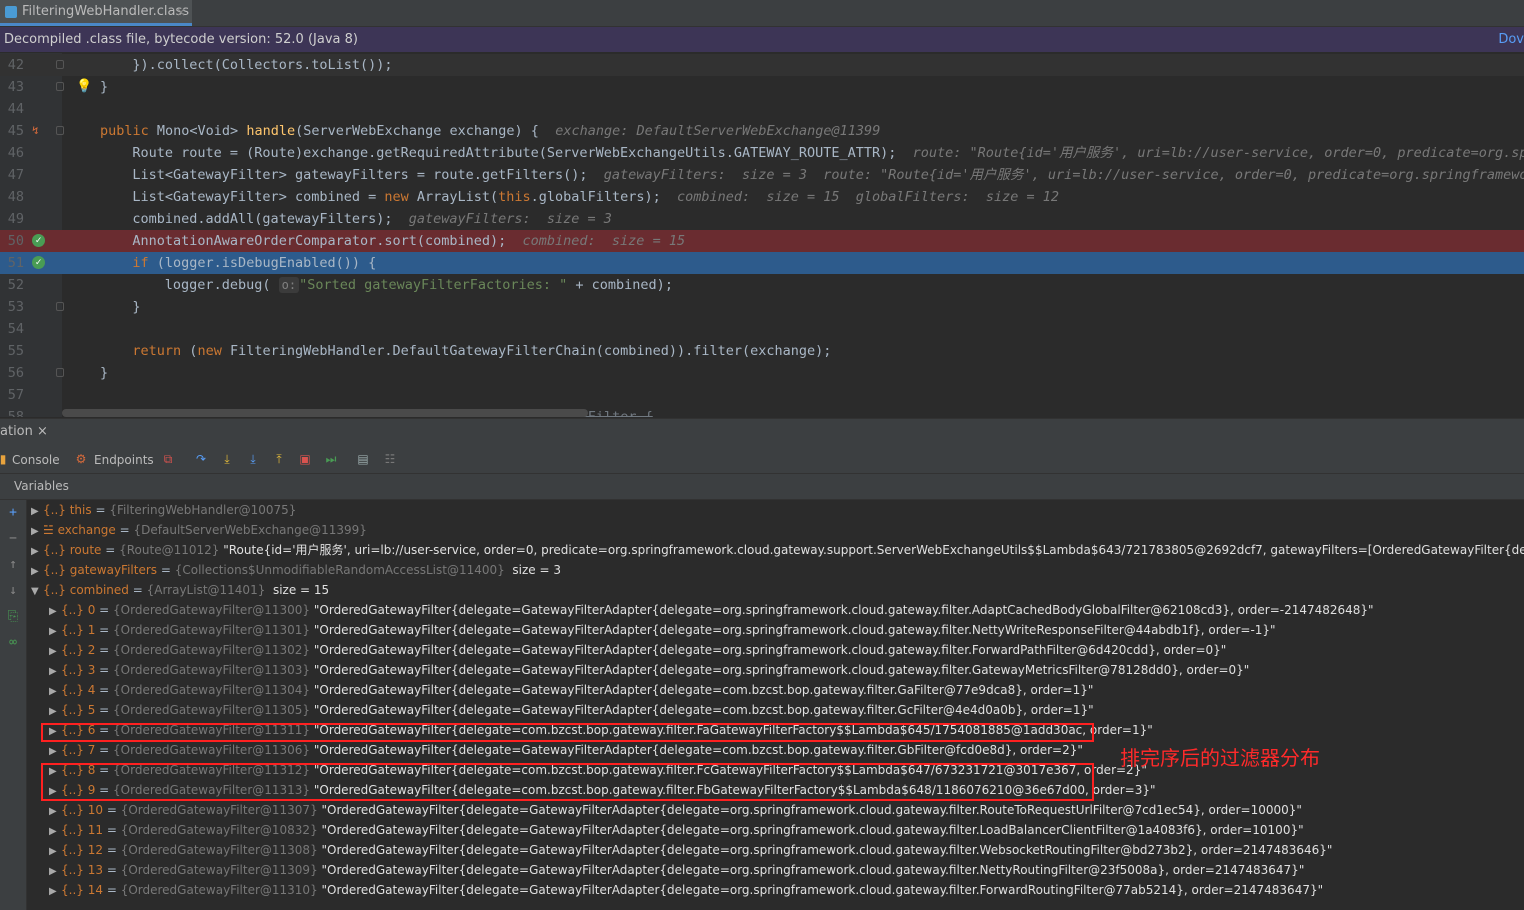 The width and height of the screenshot is (1524, 910). What do you see at coordinates (13, 643) in the screenshot?
I see `glasses-icon: ∞` at bounding box center [13, 643].